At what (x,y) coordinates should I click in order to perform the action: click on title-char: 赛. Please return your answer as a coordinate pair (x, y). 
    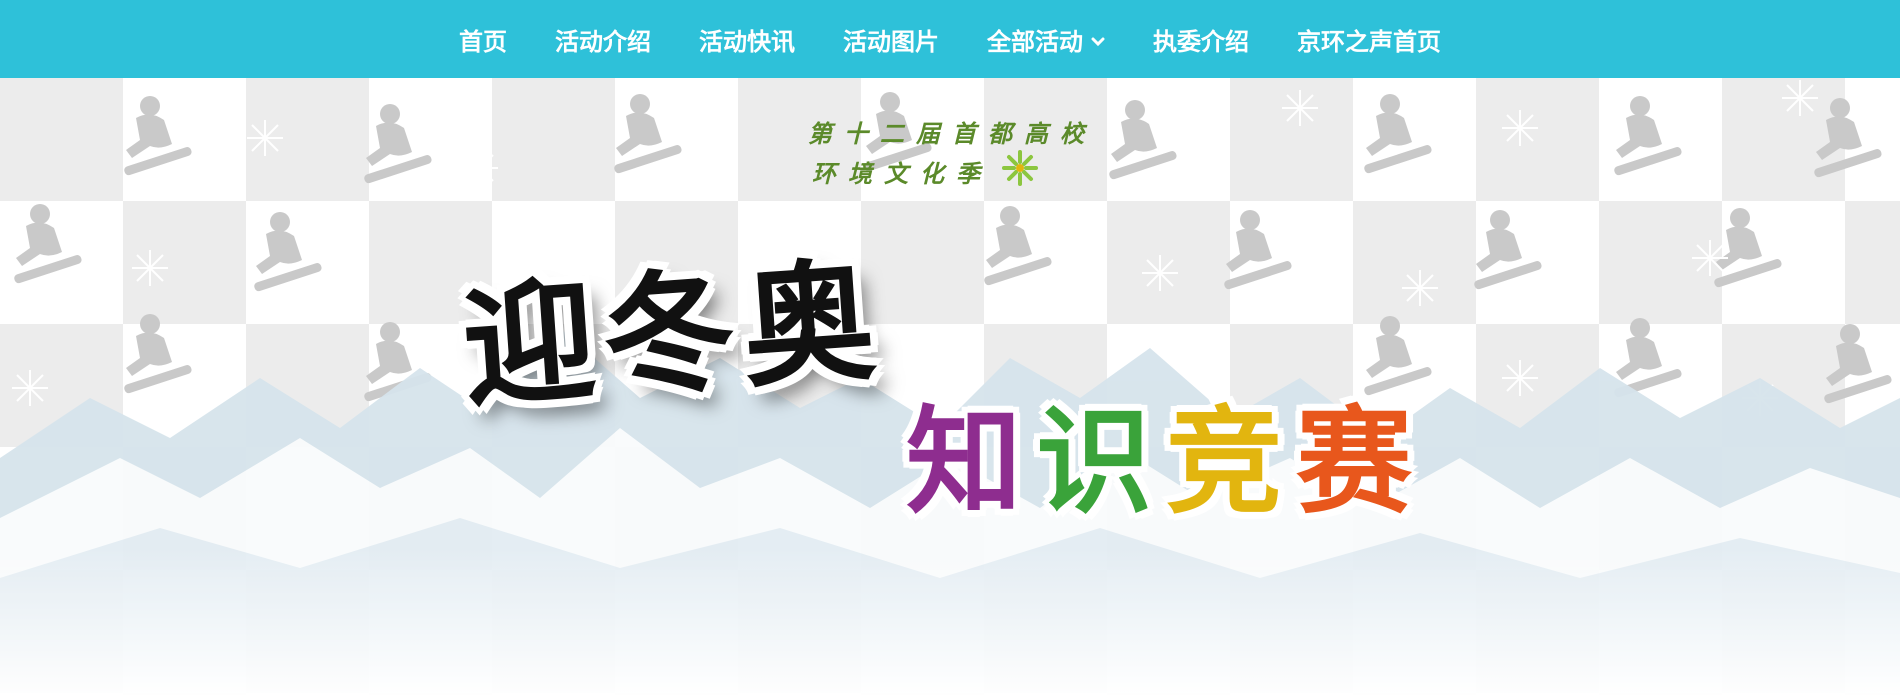
    Looking at the image, I should click on (1361, 462).